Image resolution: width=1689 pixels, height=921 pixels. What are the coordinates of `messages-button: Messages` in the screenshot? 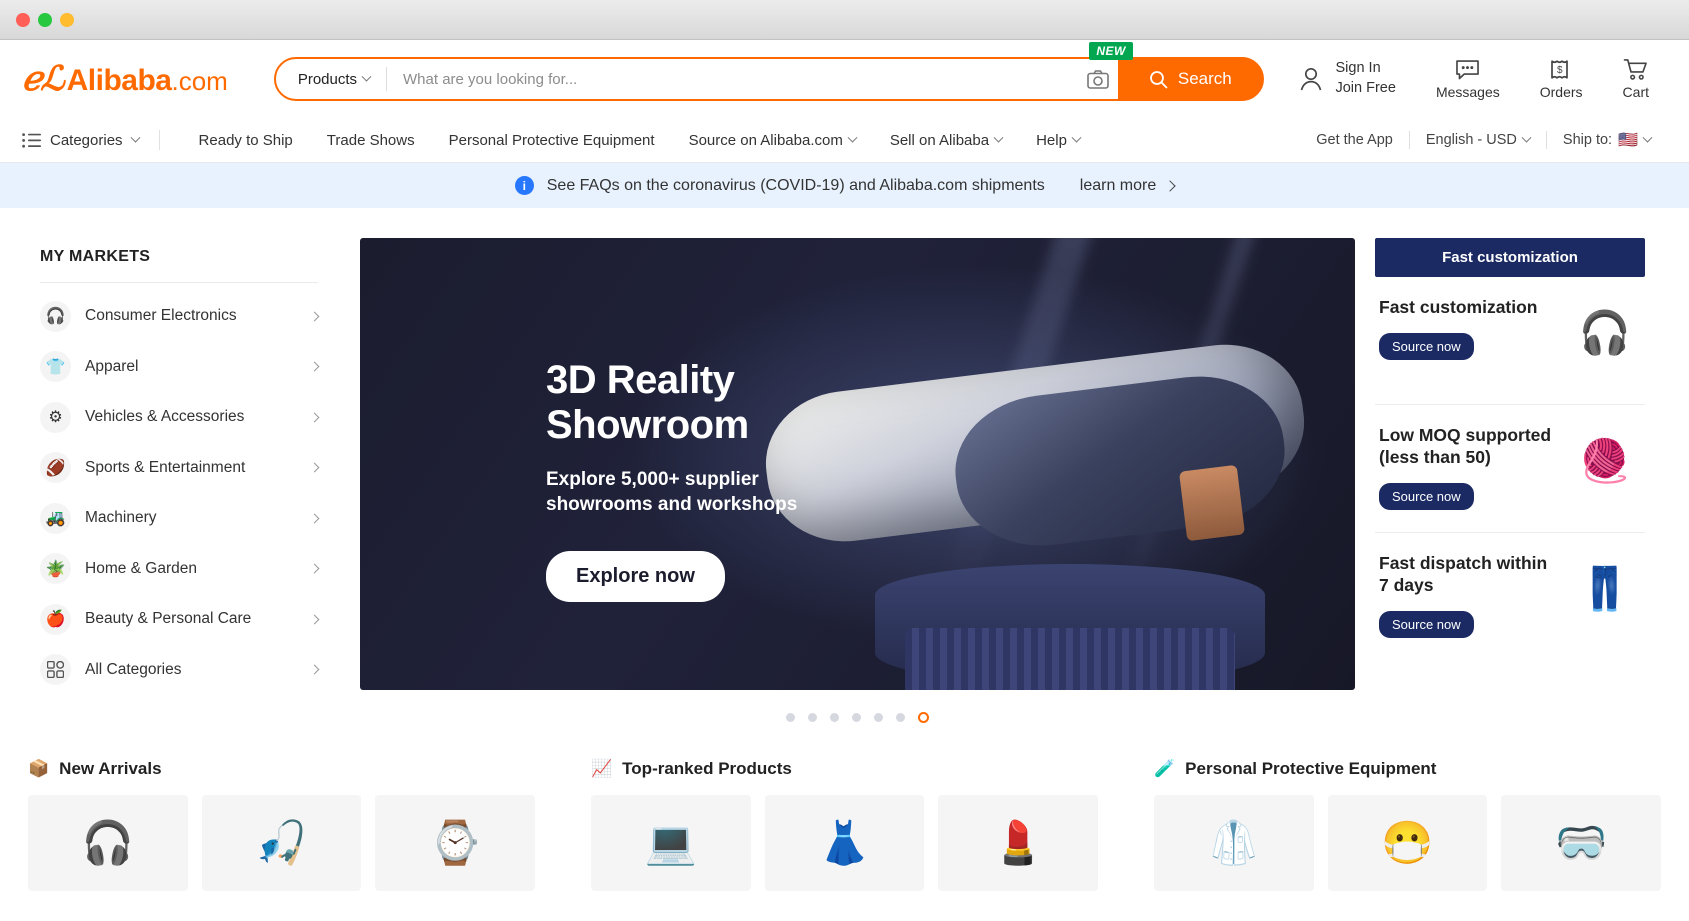 It's located at (1468, 79).